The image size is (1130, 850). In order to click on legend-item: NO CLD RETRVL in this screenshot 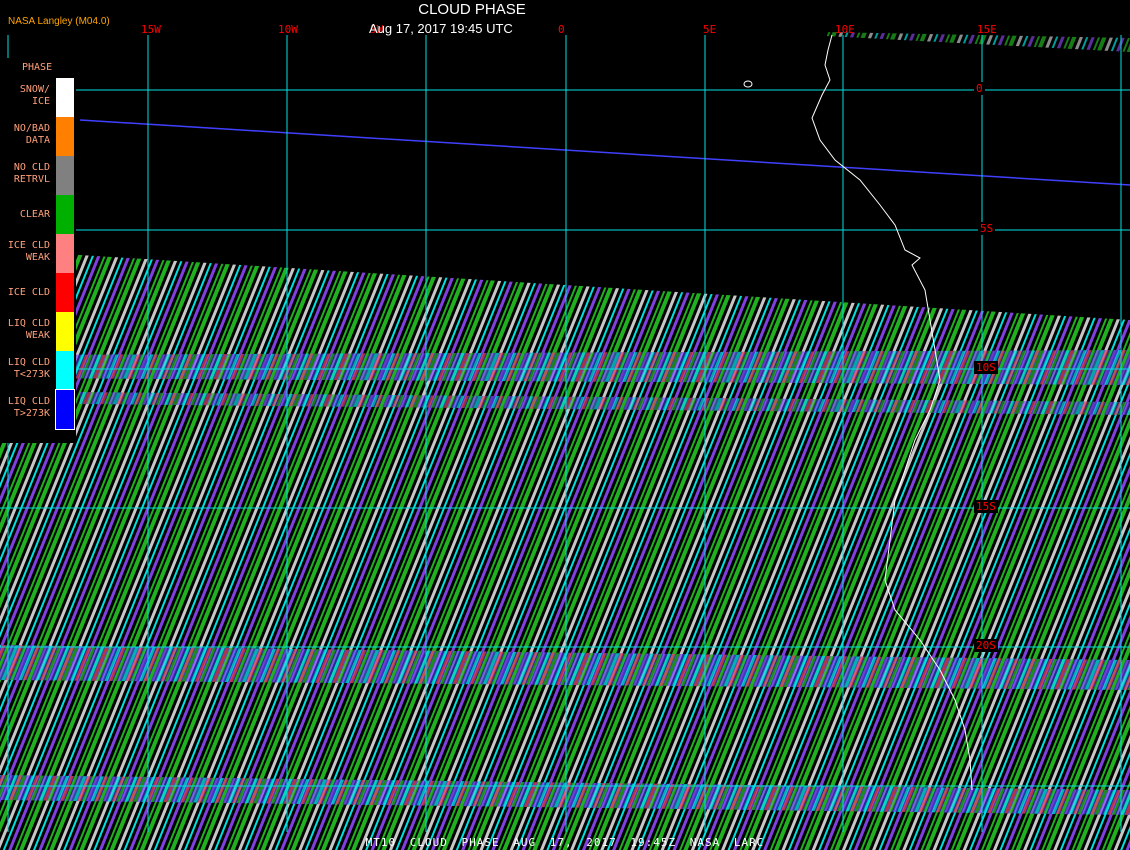, I will do `click(38, 175)`.